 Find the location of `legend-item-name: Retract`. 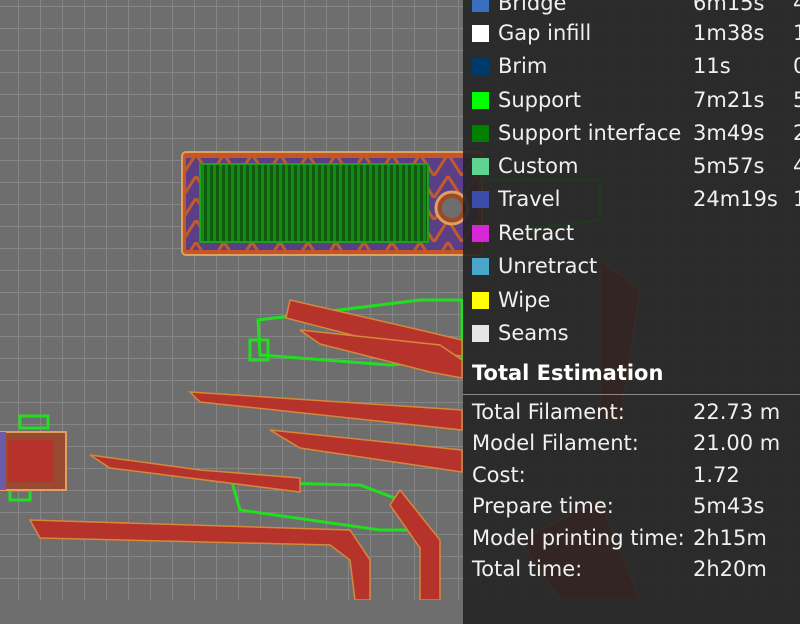

legend-item-name: Retract is located at coordinates (536, 233).